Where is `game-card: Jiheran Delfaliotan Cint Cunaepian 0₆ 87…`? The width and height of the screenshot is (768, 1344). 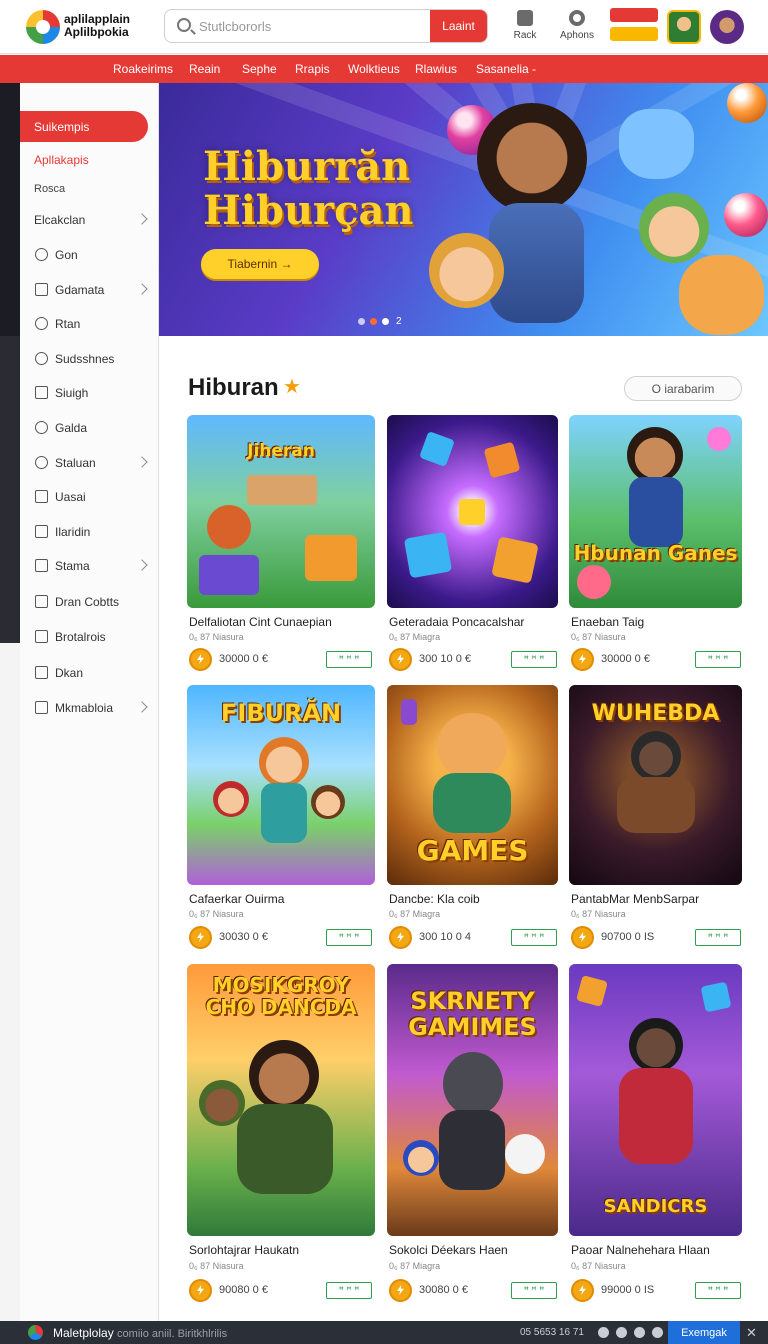 game-card: Jiheran Delfaliotan Cint Cunaepian 0₆ 87… is located at coordinates (281, 545).